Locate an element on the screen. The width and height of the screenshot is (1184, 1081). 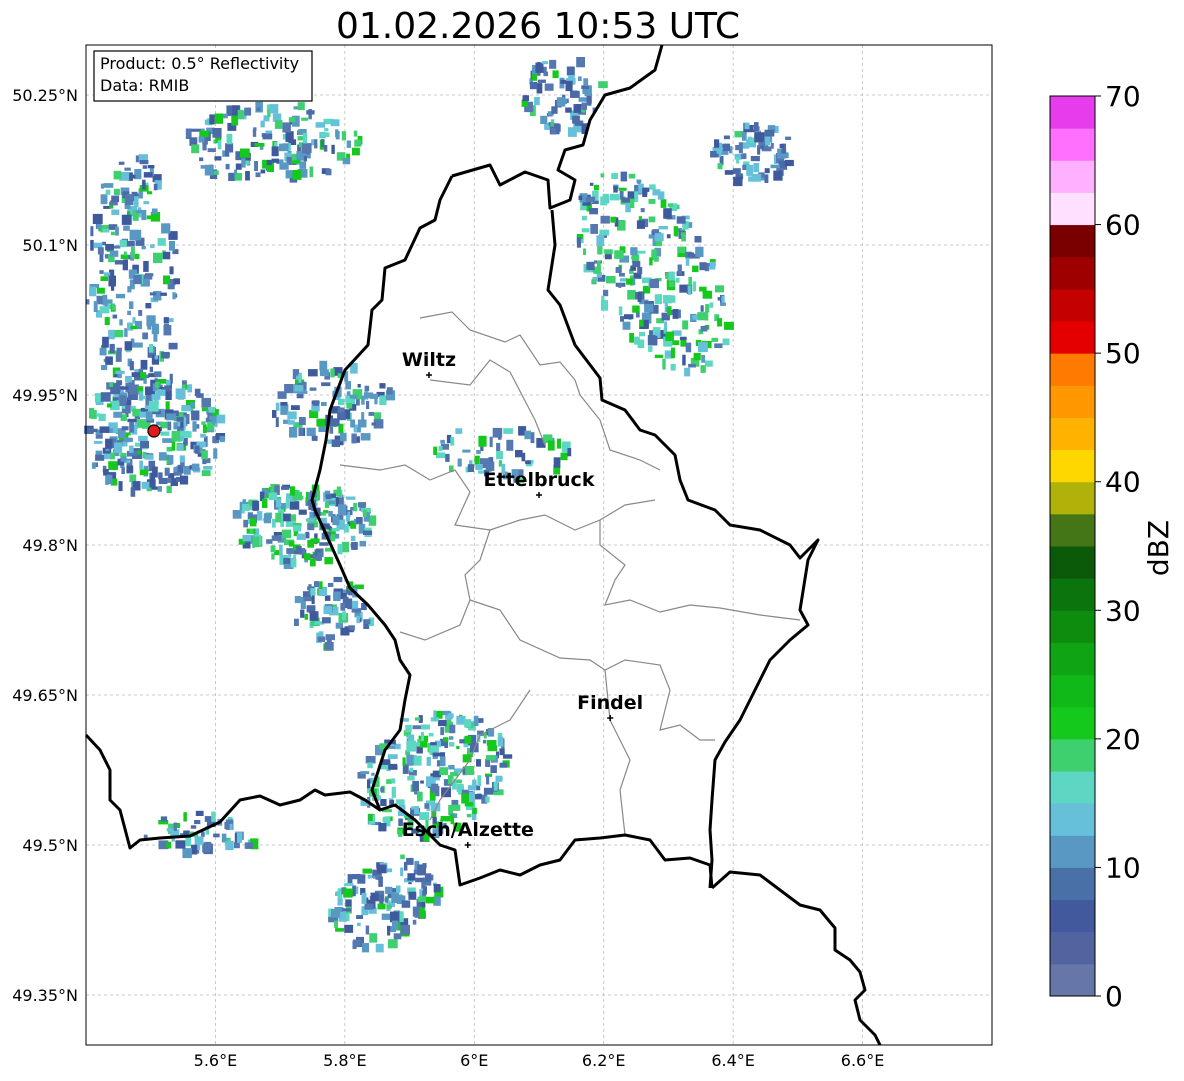
lat-tick-label: 50.1°N is located at coordinates (50, 245).